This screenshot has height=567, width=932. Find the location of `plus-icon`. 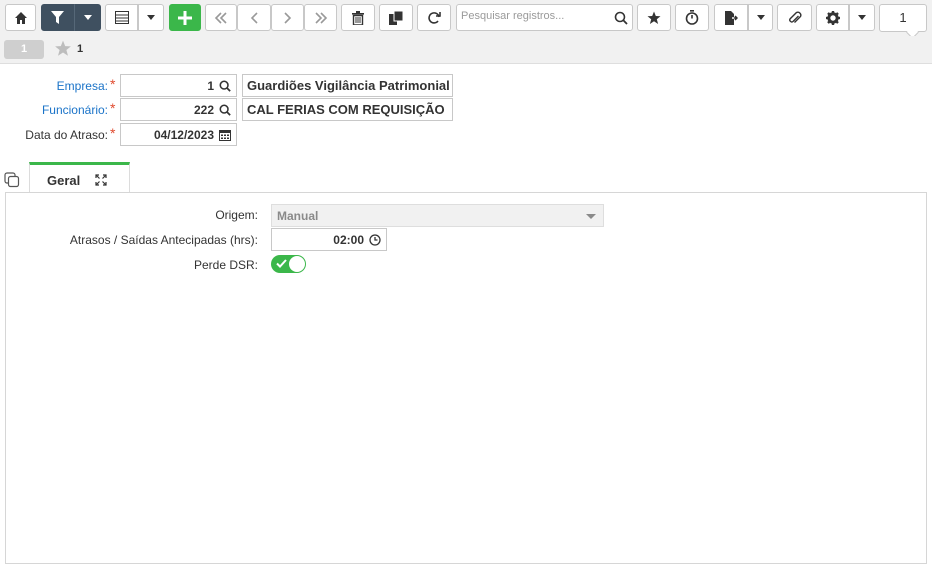

plus-icon is located at coordinates (185, 17).